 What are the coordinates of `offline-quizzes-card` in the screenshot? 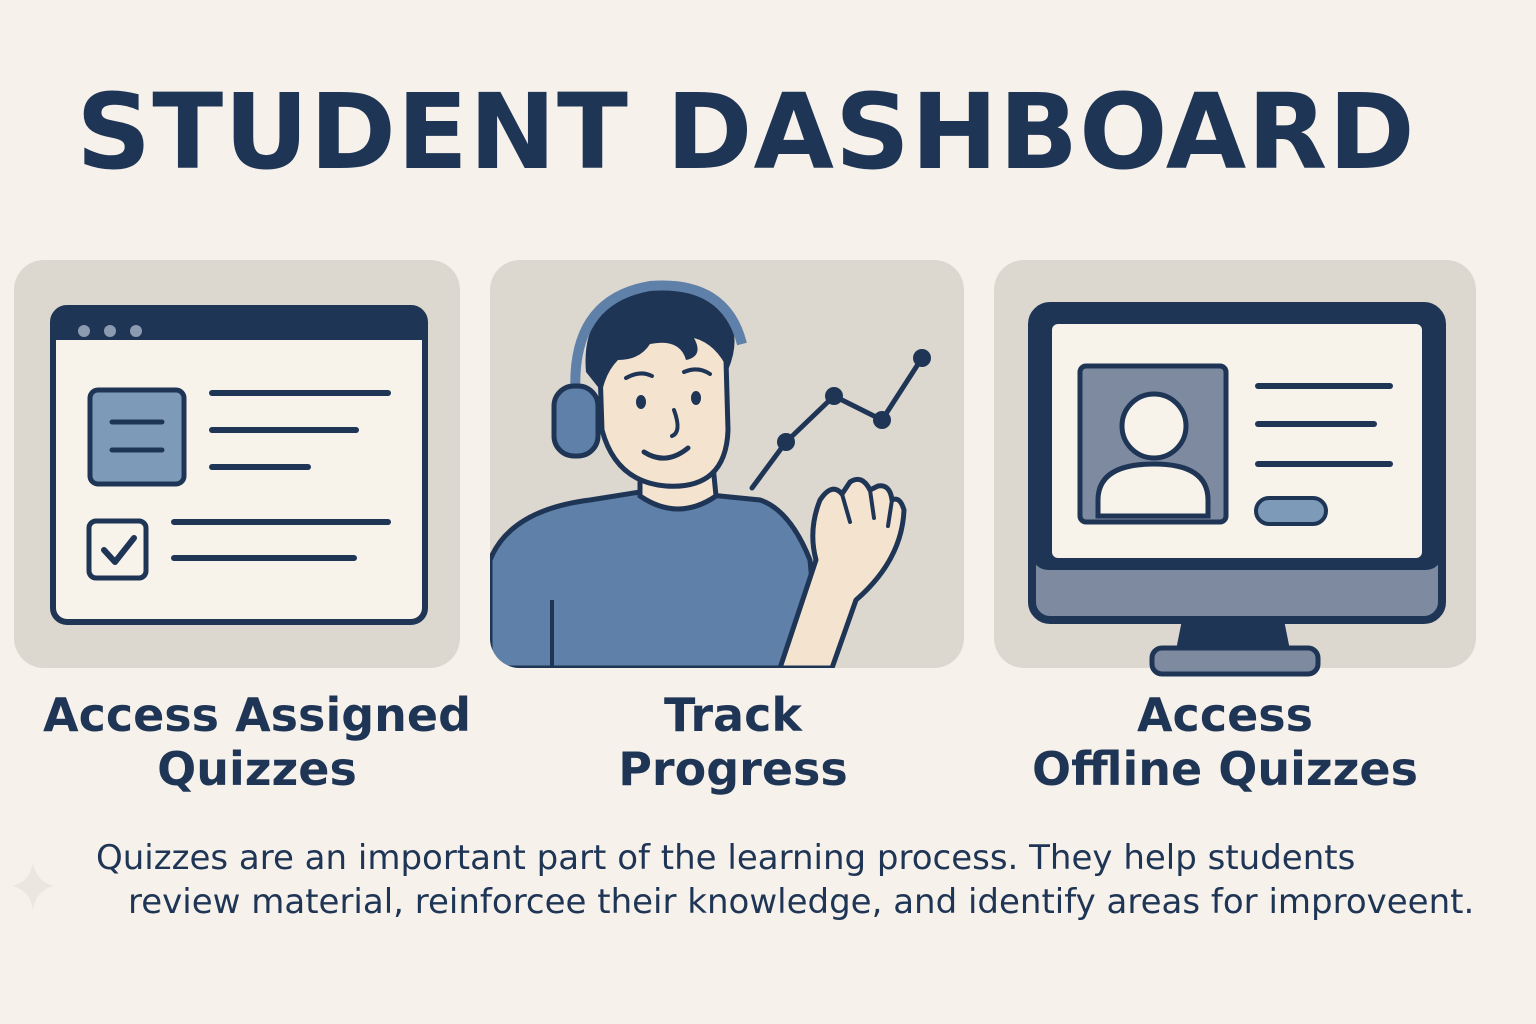 It's located at (1235, 468).